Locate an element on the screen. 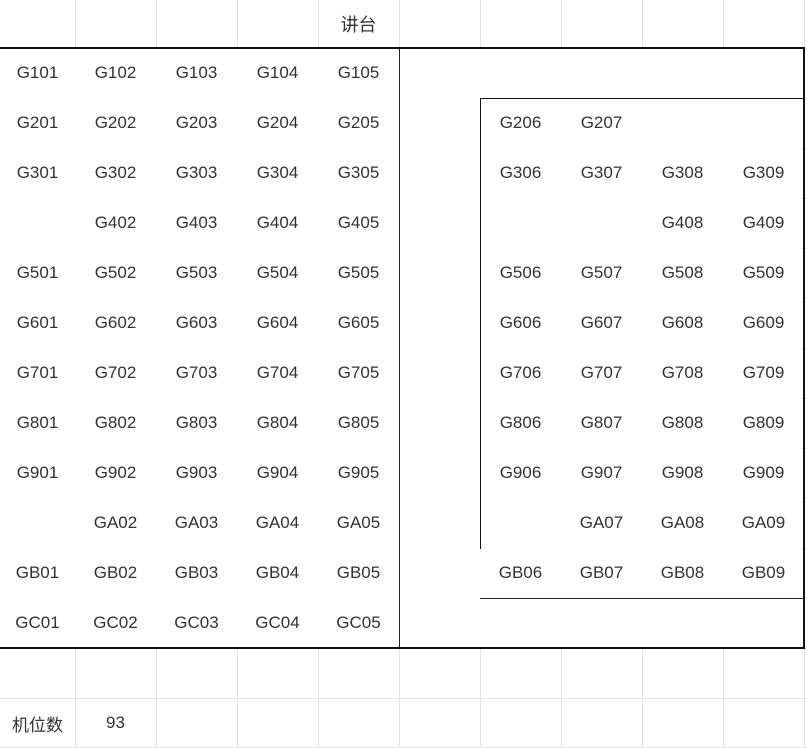 This screenshot has width=807, height=748. seat-cell: GB08 is located at coordinates (683, 573).